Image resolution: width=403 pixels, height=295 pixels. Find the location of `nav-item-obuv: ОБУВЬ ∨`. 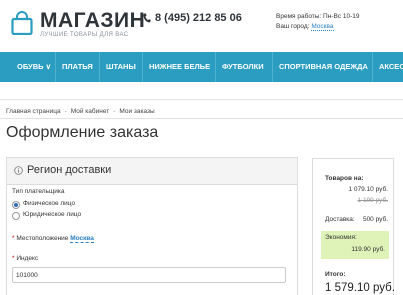

nav-item-obuv: ОБУВЬ ∨ is located at coordinates (34, 67).